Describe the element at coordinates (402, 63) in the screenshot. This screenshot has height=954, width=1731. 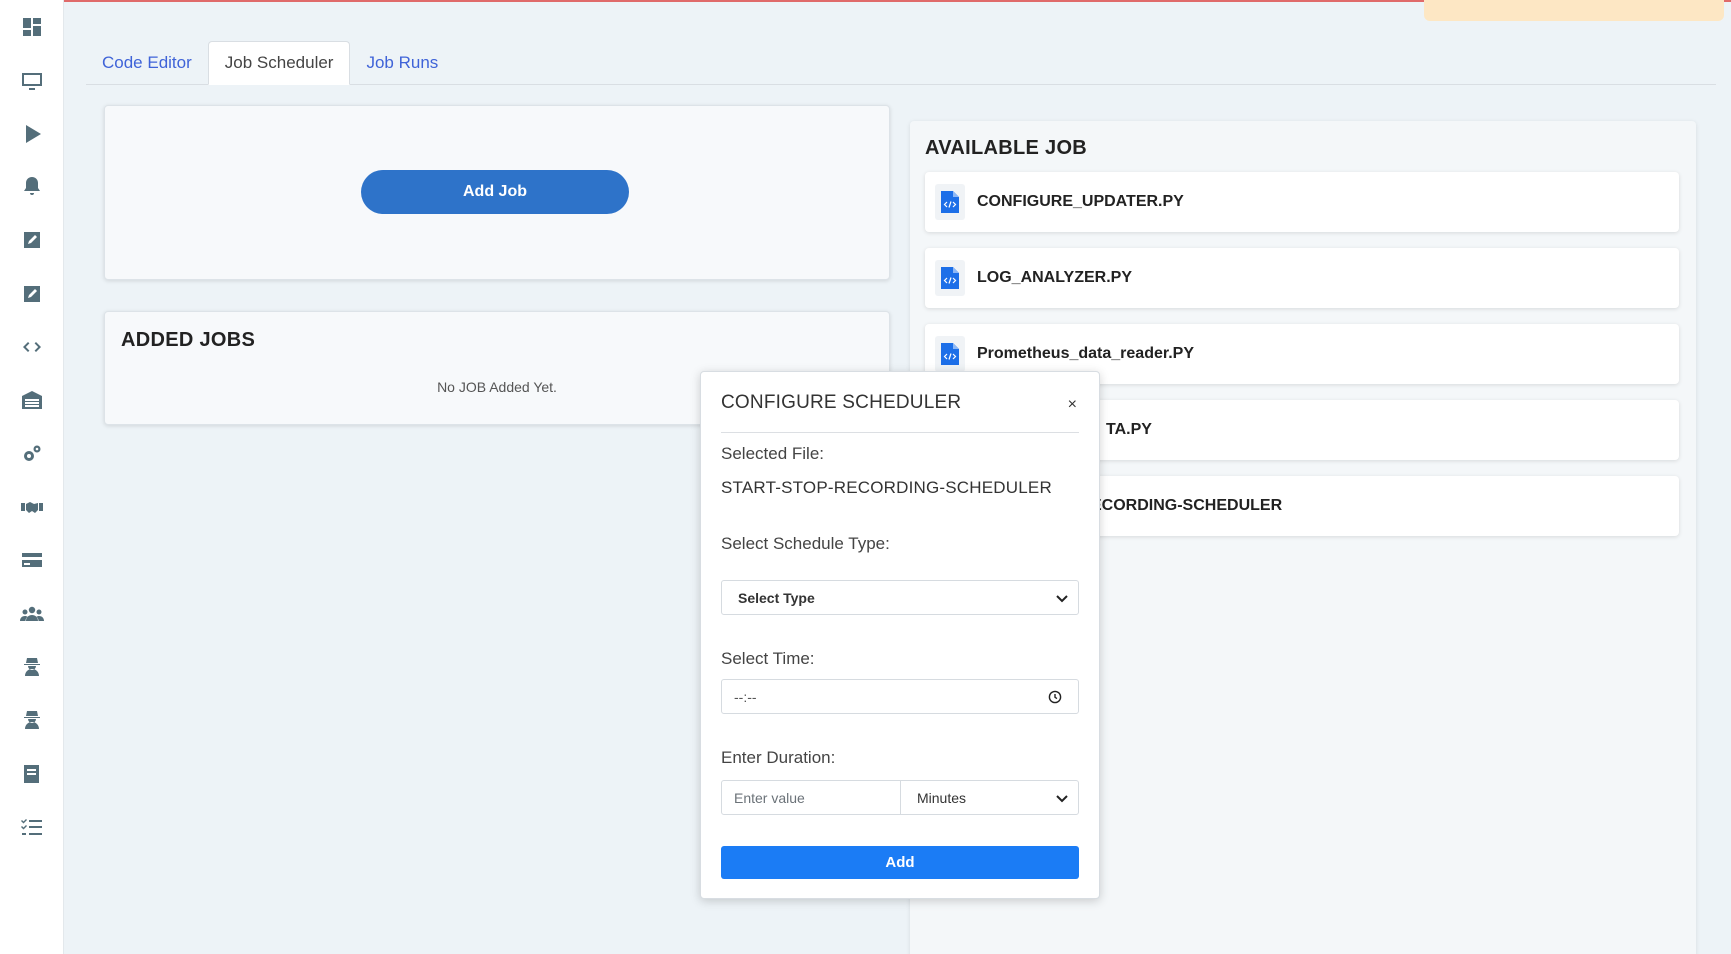
I see `tab-job-runs: Job Runs` at that location.